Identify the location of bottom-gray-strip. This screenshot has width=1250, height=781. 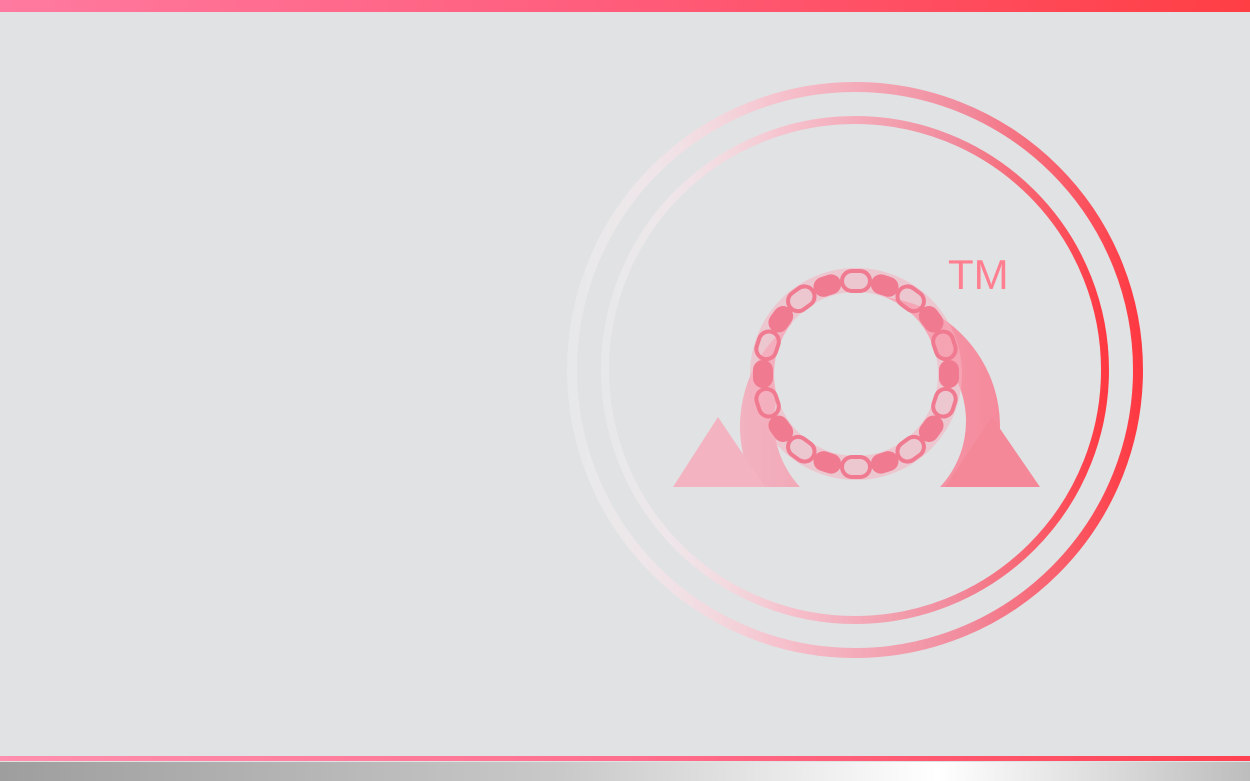
(625, 771).